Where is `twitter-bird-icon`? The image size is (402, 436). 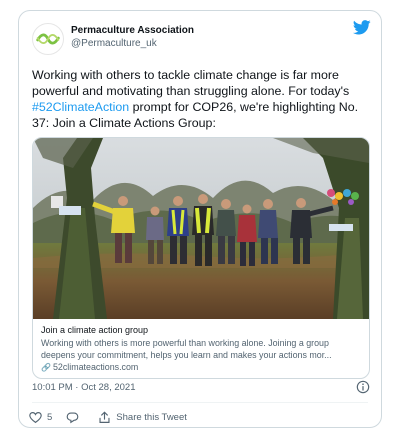
twitter-bird-icon is located at coordinates (362, 27).